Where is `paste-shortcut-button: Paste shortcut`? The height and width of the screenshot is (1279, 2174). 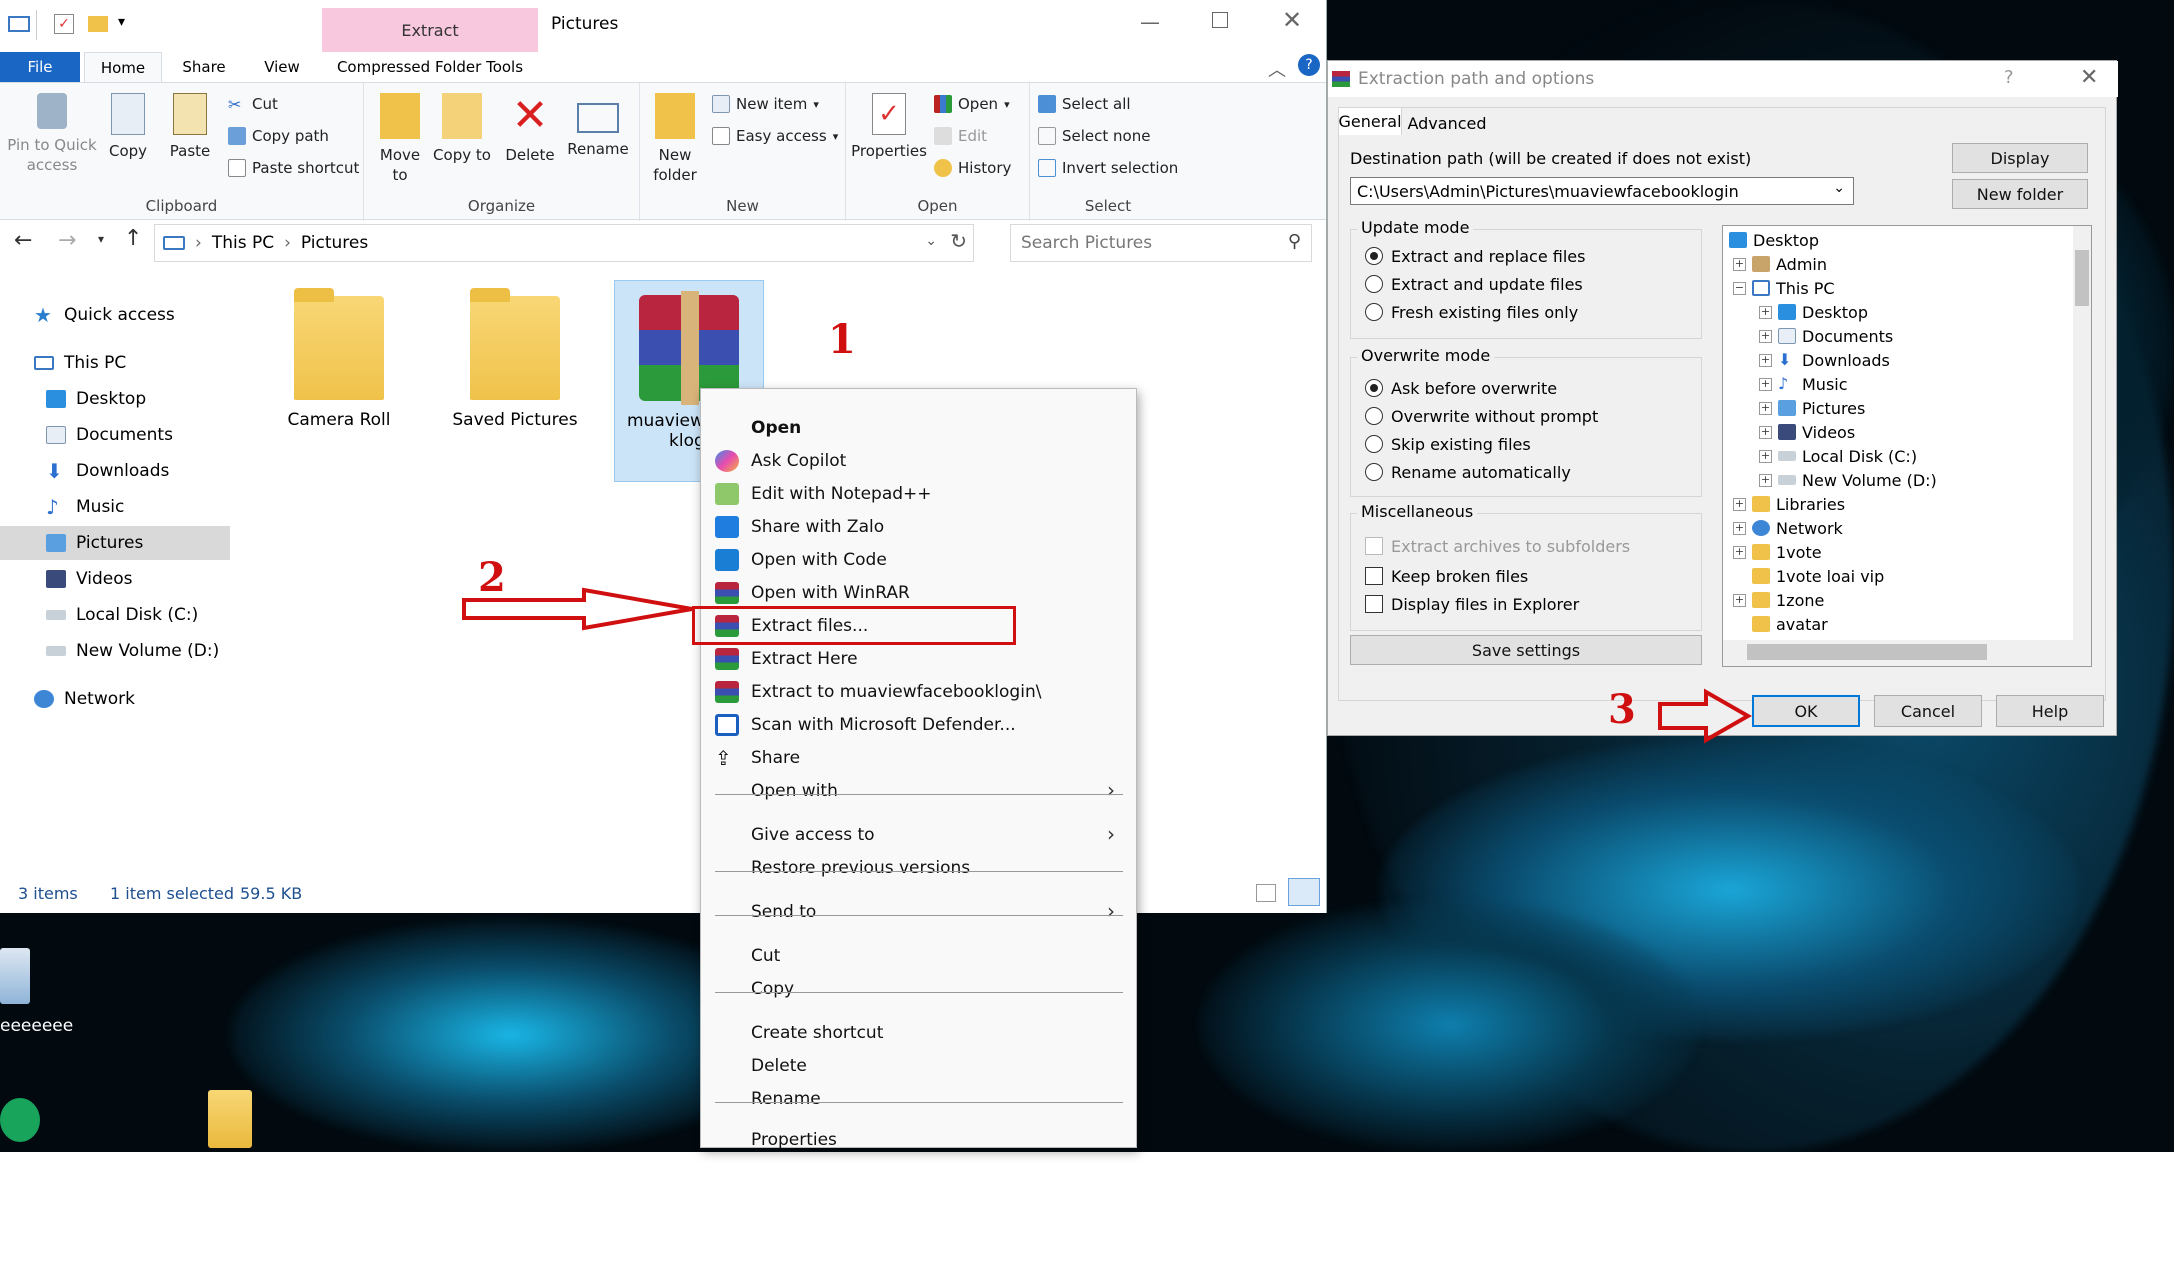
paste-shortcut-button: Paste shortcut is located at coordinates (293, 168).